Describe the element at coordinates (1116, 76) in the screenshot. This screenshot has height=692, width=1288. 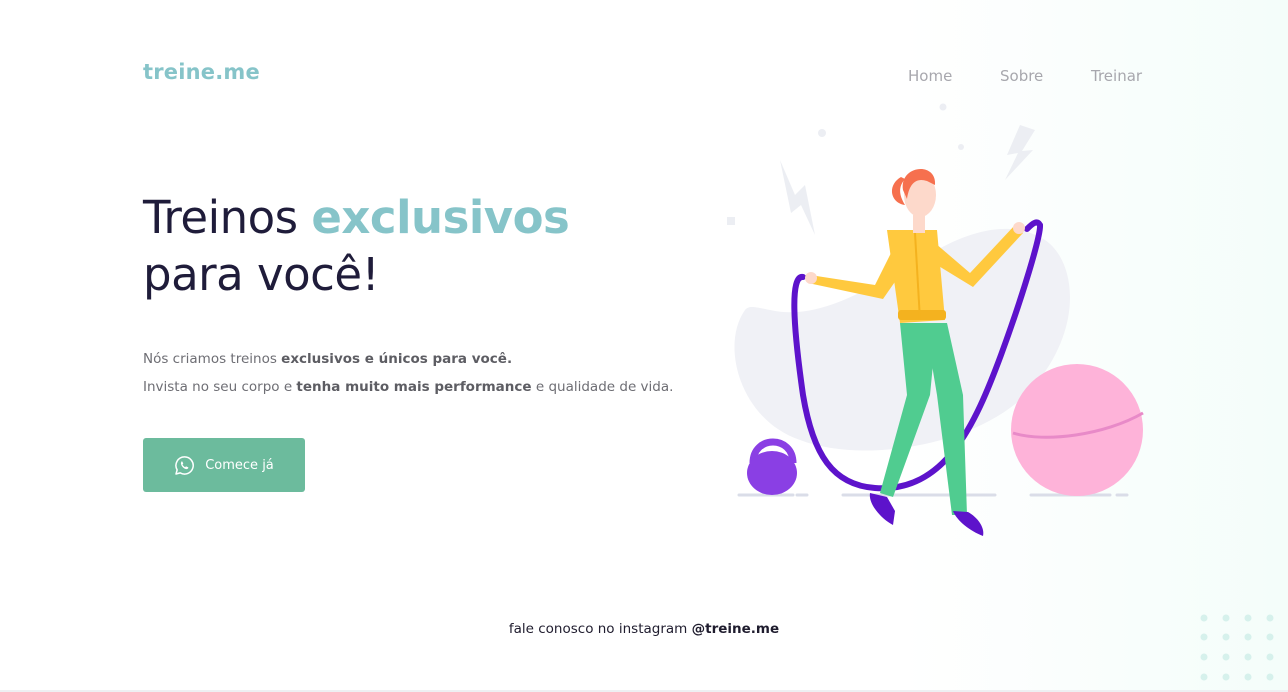
I see `nav-treinar-link: Treinar` at that location.